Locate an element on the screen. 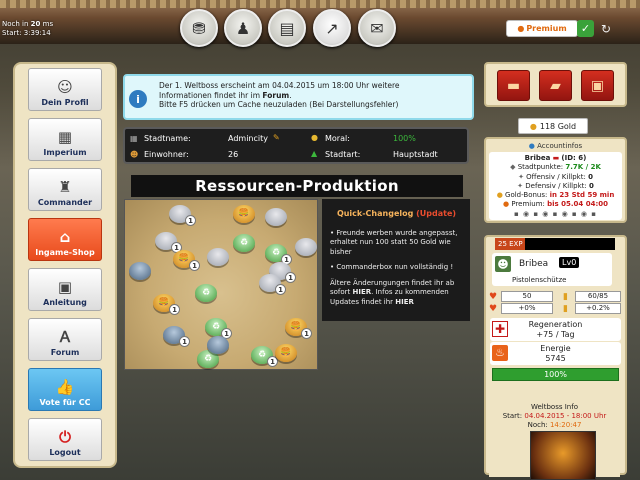  reward-ammo-icon: ▰ is located at coordinates (555, 85).